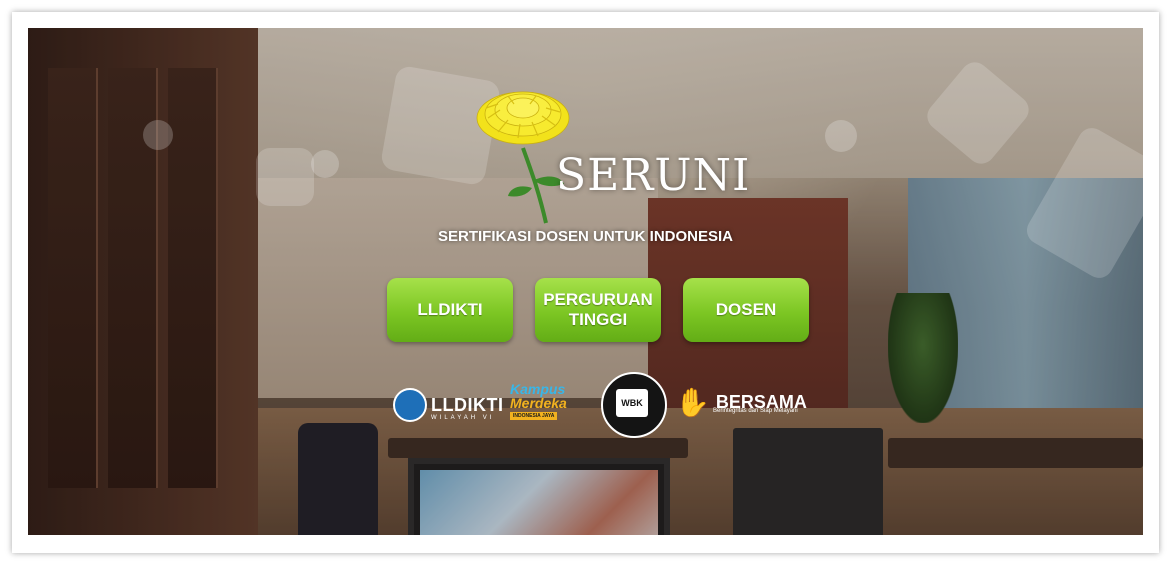 The width and height of the screenshot is (1171, 565). I want to click on app-title: SERUNI, so click(653, 175).